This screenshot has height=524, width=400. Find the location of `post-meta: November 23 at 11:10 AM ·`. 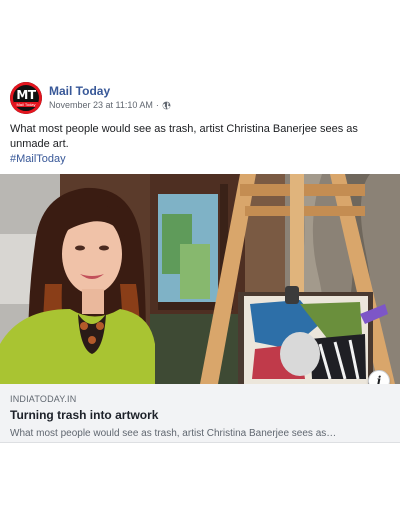

post-meta: November 23 at 11:10 AM · is located at coordinates (110, 105).